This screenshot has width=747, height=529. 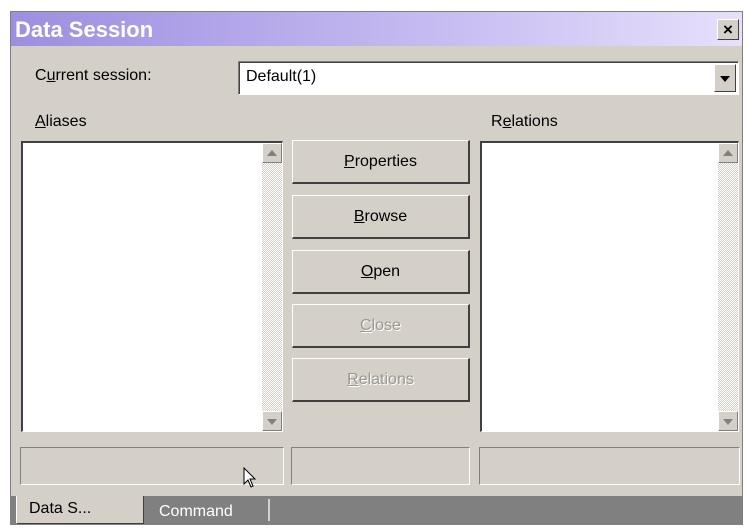 I want to click on browse-button: Browse, so click(x=381, y=217).